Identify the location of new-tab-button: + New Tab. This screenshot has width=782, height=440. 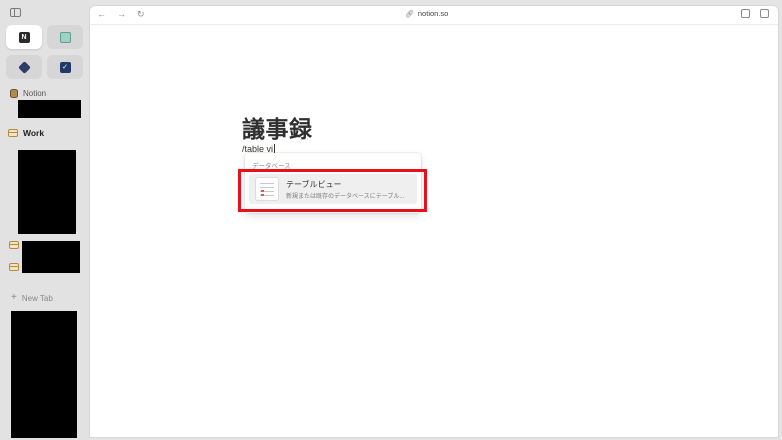
(32, 298).